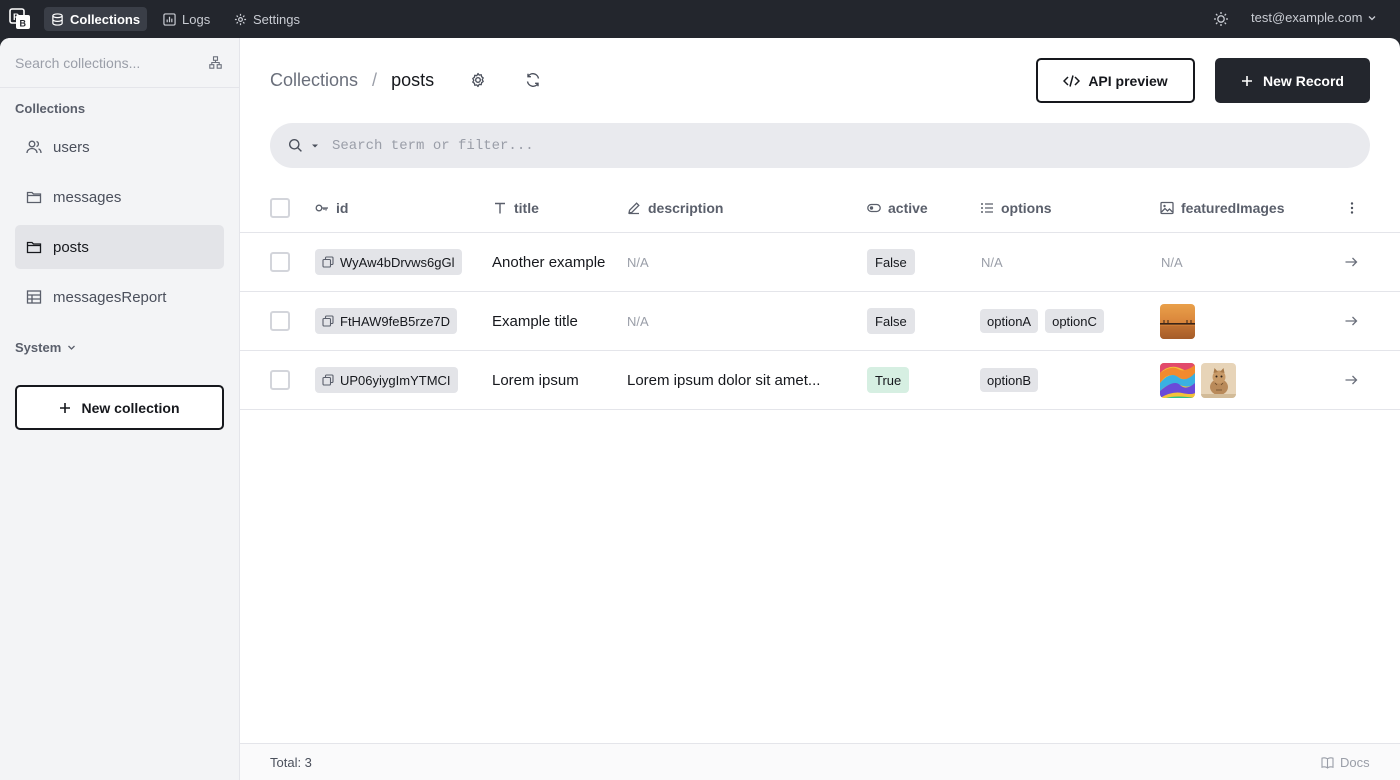 This screenshot has width=1400, height=780. What do you see at coordinates (1218, 380) in the screenshot?
I see `image-thumbnail-kitten` at bounding box center [1218, 380].